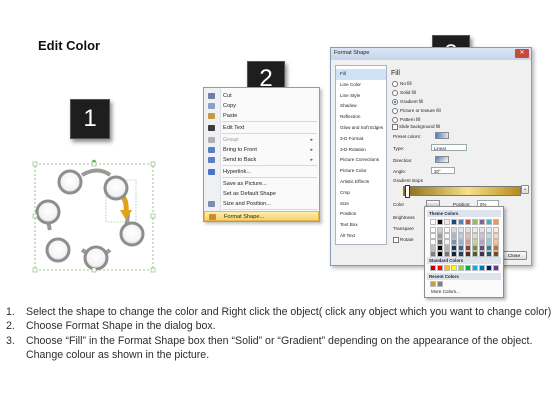  I want to click on cycle-diagram, so click(96, 213).